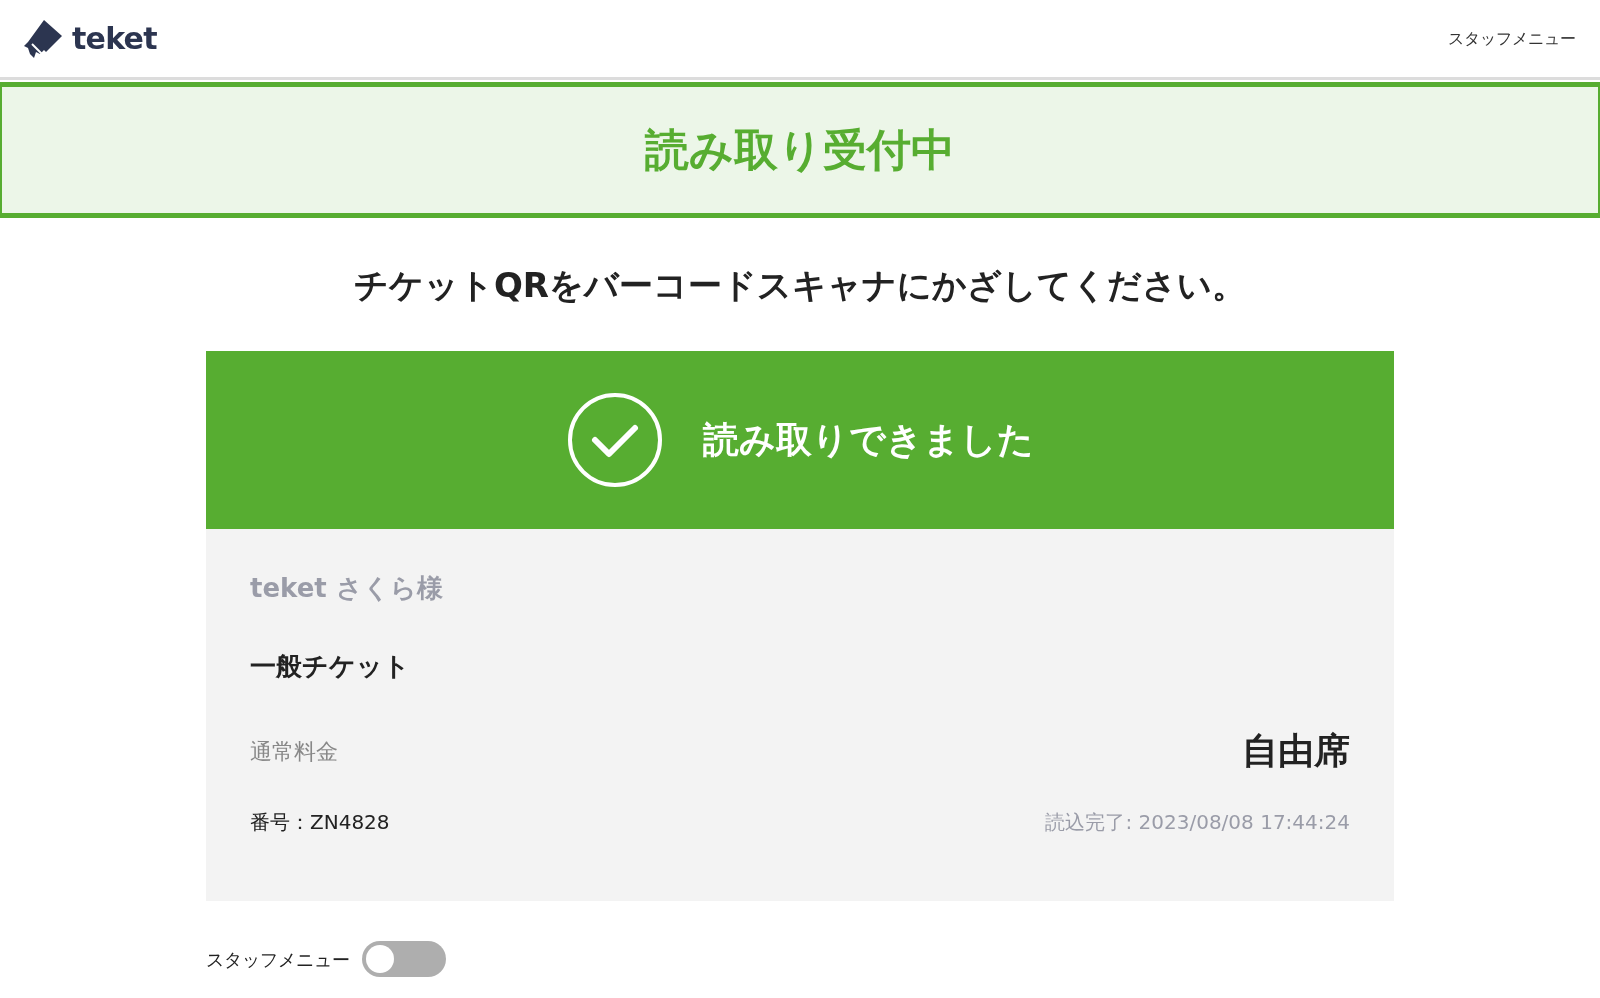  I want to click on instruction-text: チケットQRをバーコードスキャナにかざしてください。, so click(800, 285).